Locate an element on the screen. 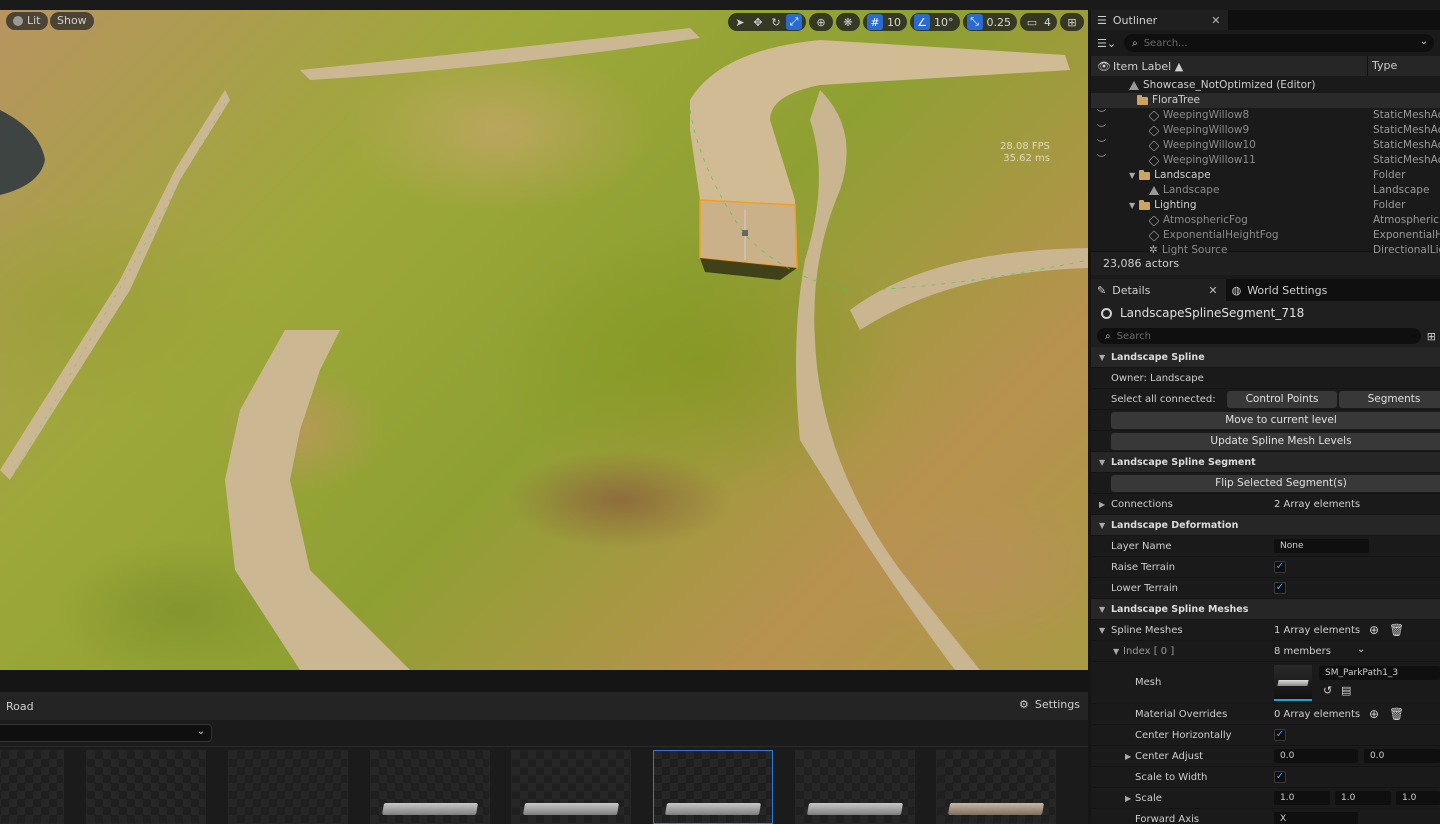 The image size is (1440, 824). filter-dropdown: ⌄ is located at coordinates (106, 733).